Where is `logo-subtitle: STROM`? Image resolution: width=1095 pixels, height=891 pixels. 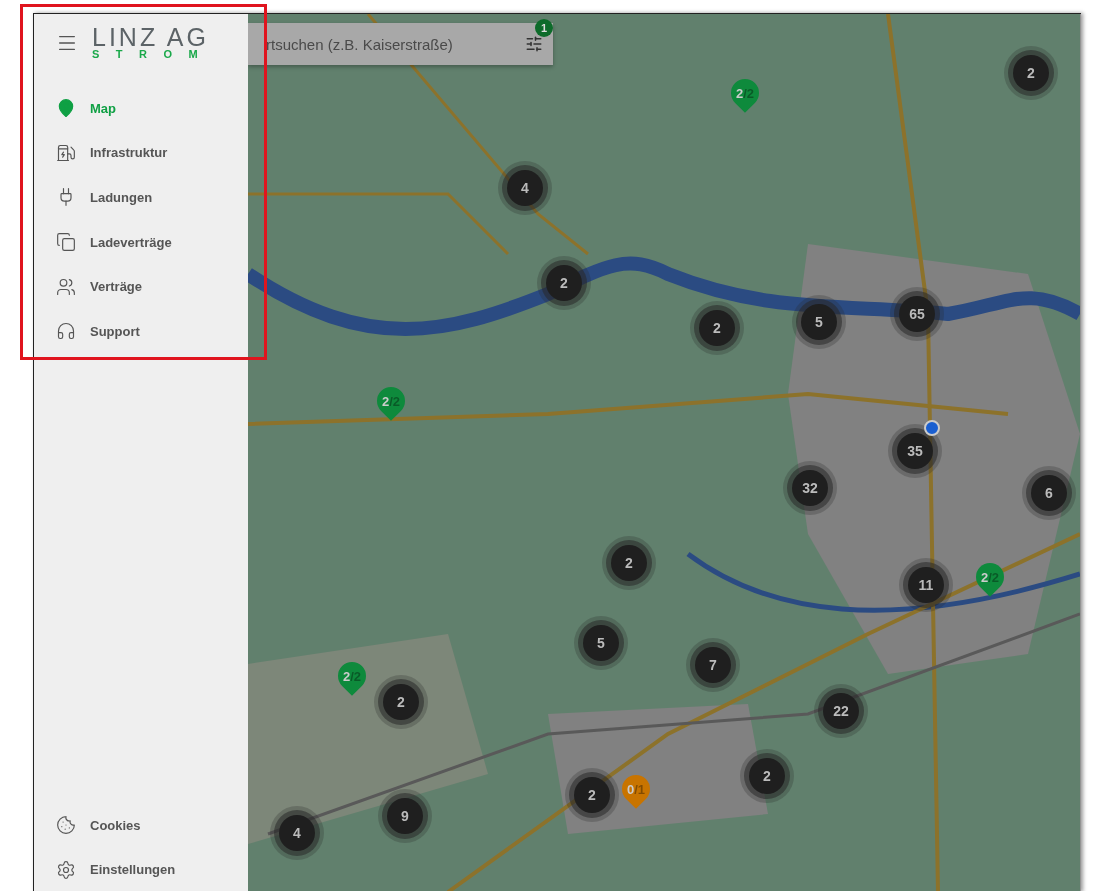 logo-subtitle: STROM is located at coordinates (153, 54).